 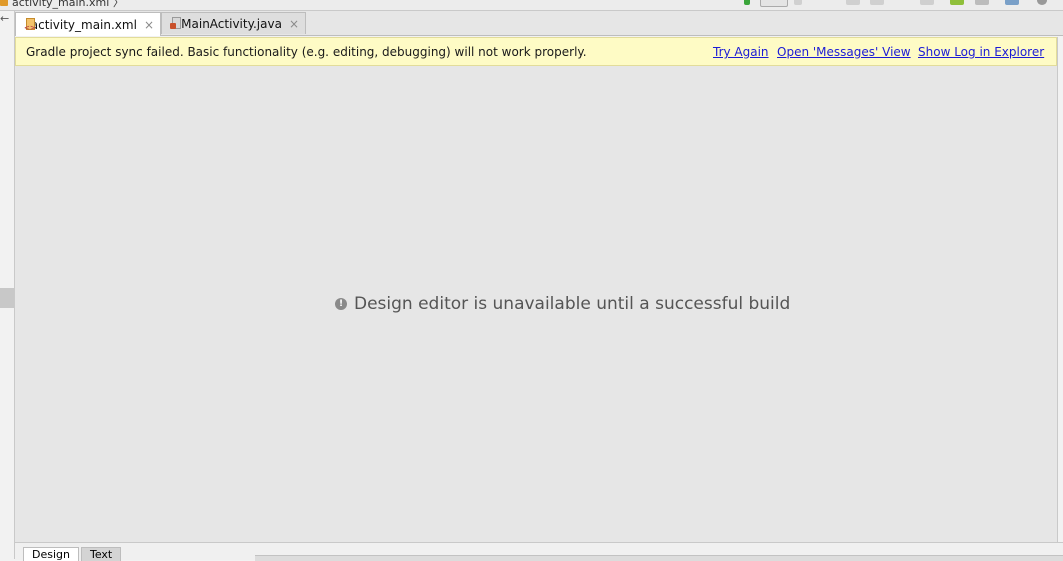 I want to click on tab-text-label: Text, so click(x=101, y=554).